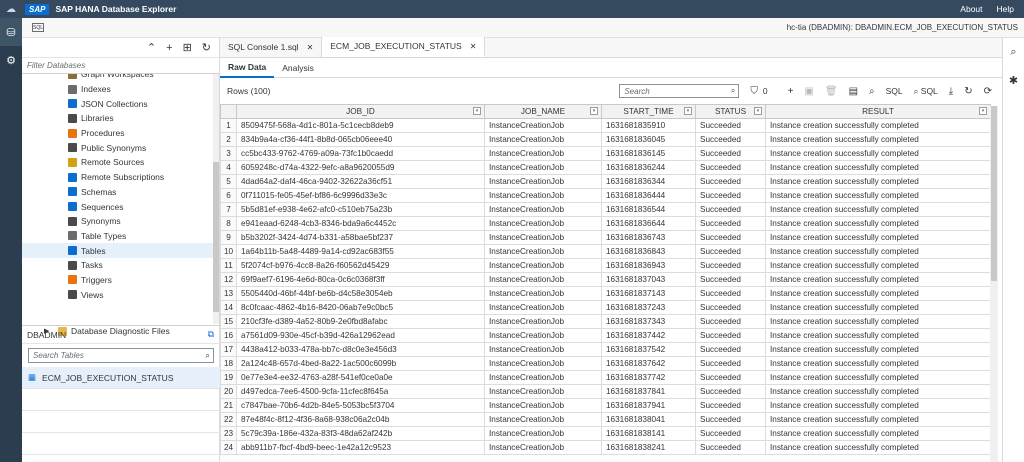 The width and height of the screenshot is (1024, 462). What do you see at coordinates (120, 221) in the screenshot?
I see `tree-item-synonyms: Synonyms` at bounding box center [120, 221].